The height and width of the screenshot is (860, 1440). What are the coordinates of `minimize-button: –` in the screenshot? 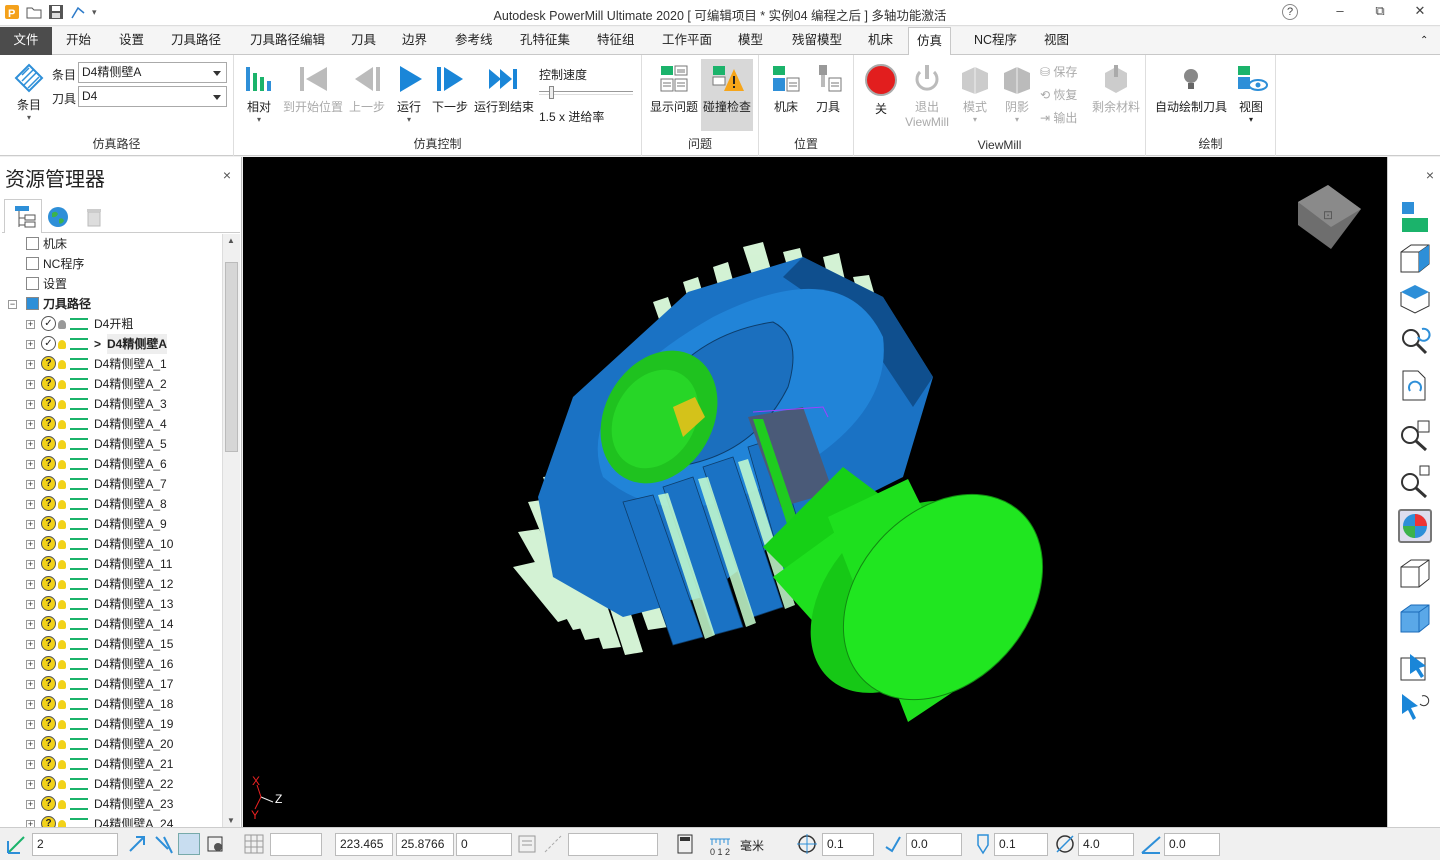 It's located at (1340, 12).